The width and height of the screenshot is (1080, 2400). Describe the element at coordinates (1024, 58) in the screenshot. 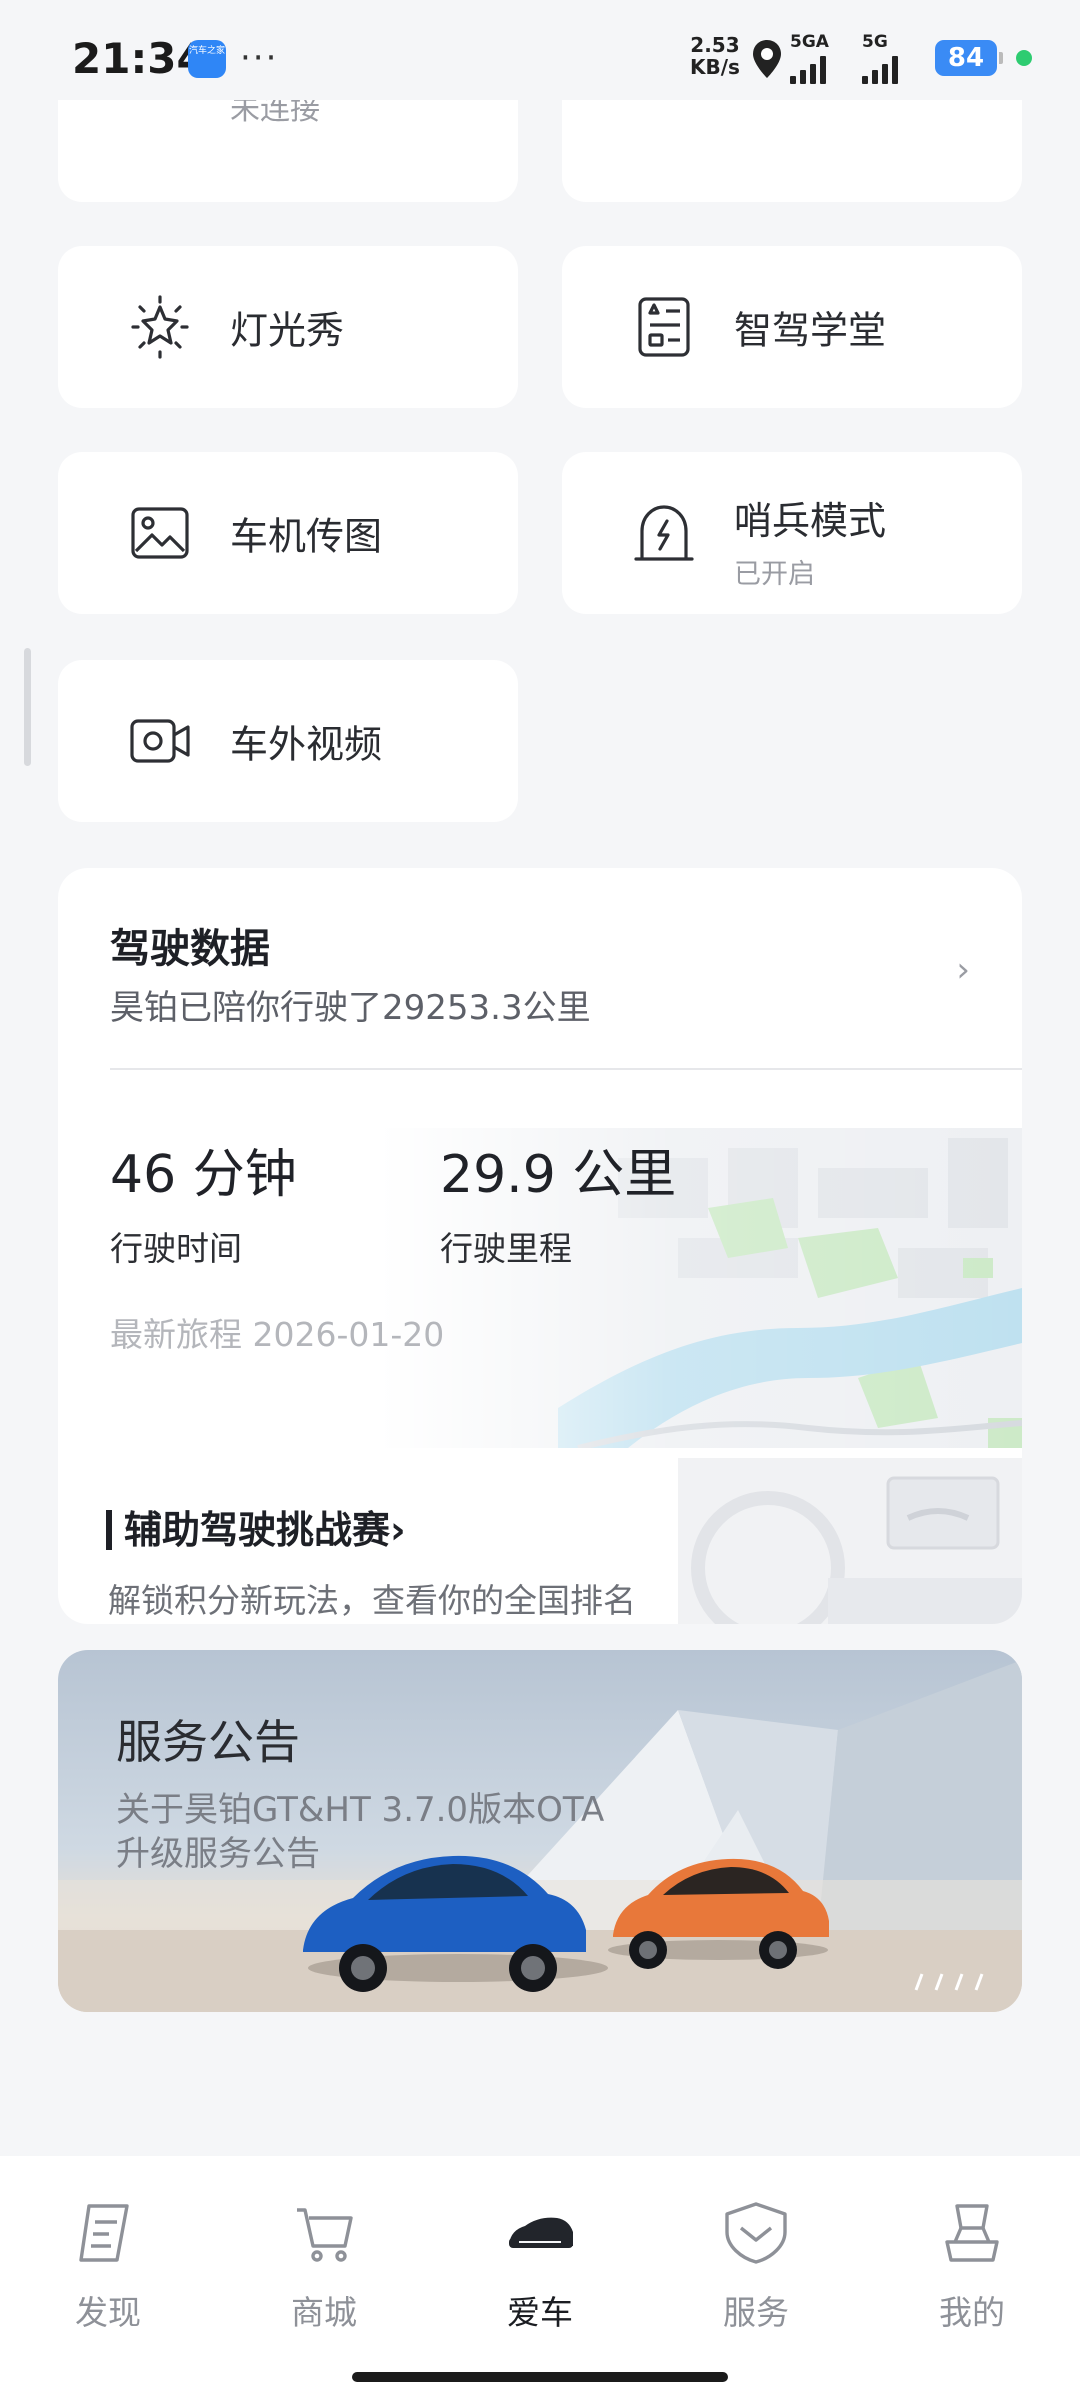

I see `privacy-dot-icon` at that location.